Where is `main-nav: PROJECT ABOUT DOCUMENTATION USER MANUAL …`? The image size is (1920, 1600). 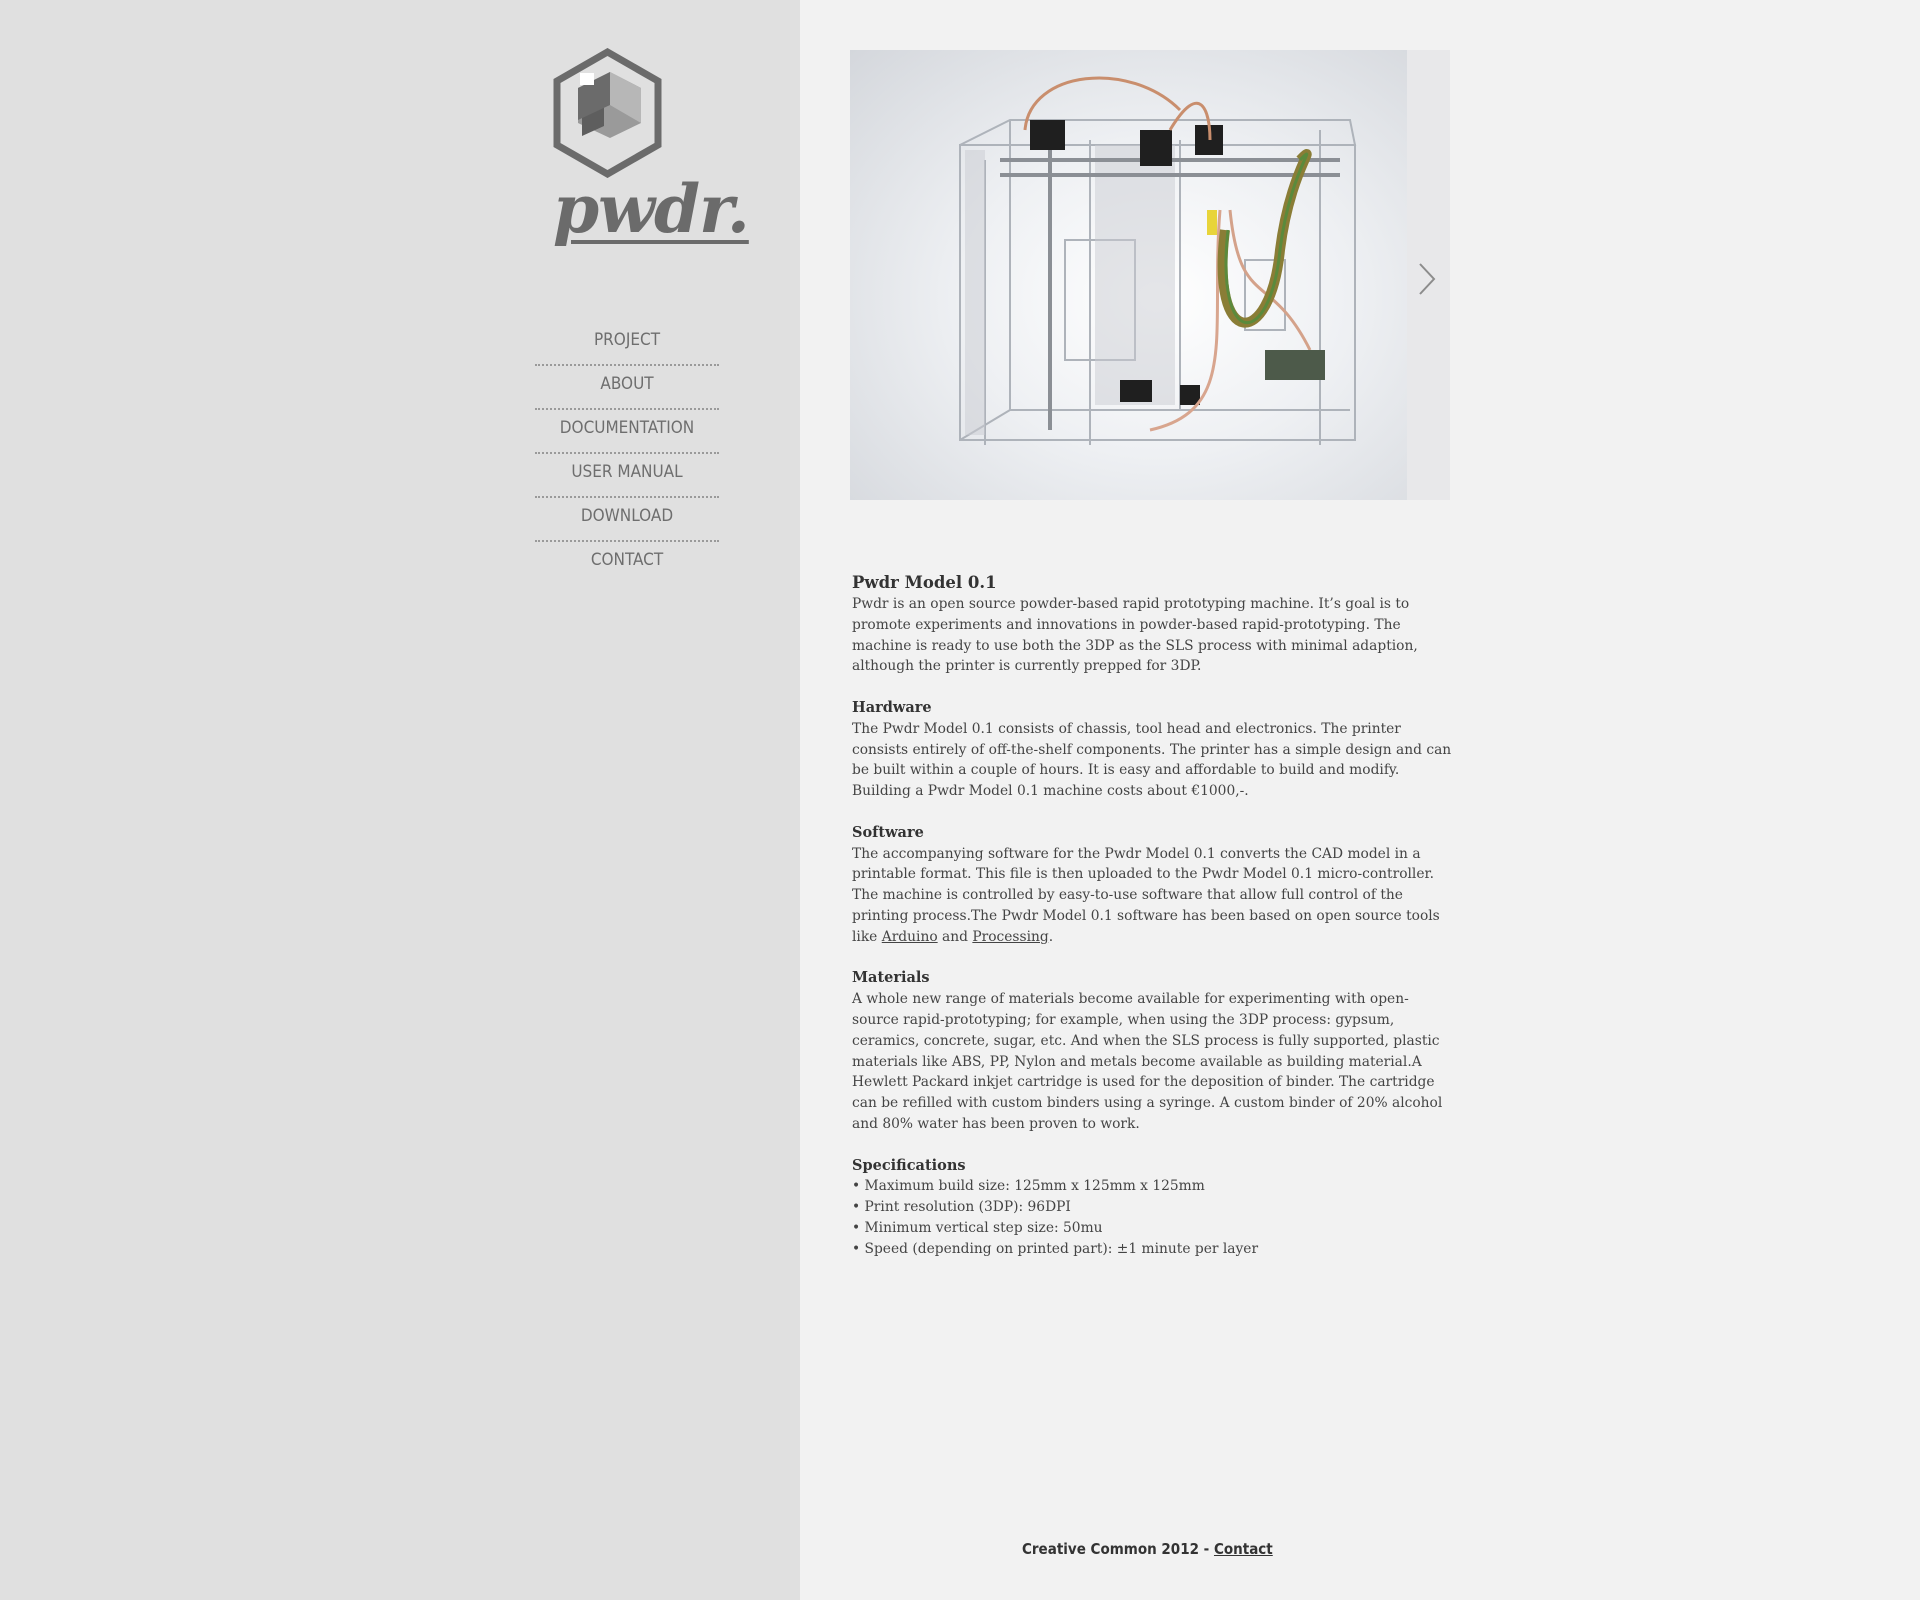
main-nav: PROJECT ABOUT DOCUMENTATION USER MANUAL … is located at coordinates (627, 453).